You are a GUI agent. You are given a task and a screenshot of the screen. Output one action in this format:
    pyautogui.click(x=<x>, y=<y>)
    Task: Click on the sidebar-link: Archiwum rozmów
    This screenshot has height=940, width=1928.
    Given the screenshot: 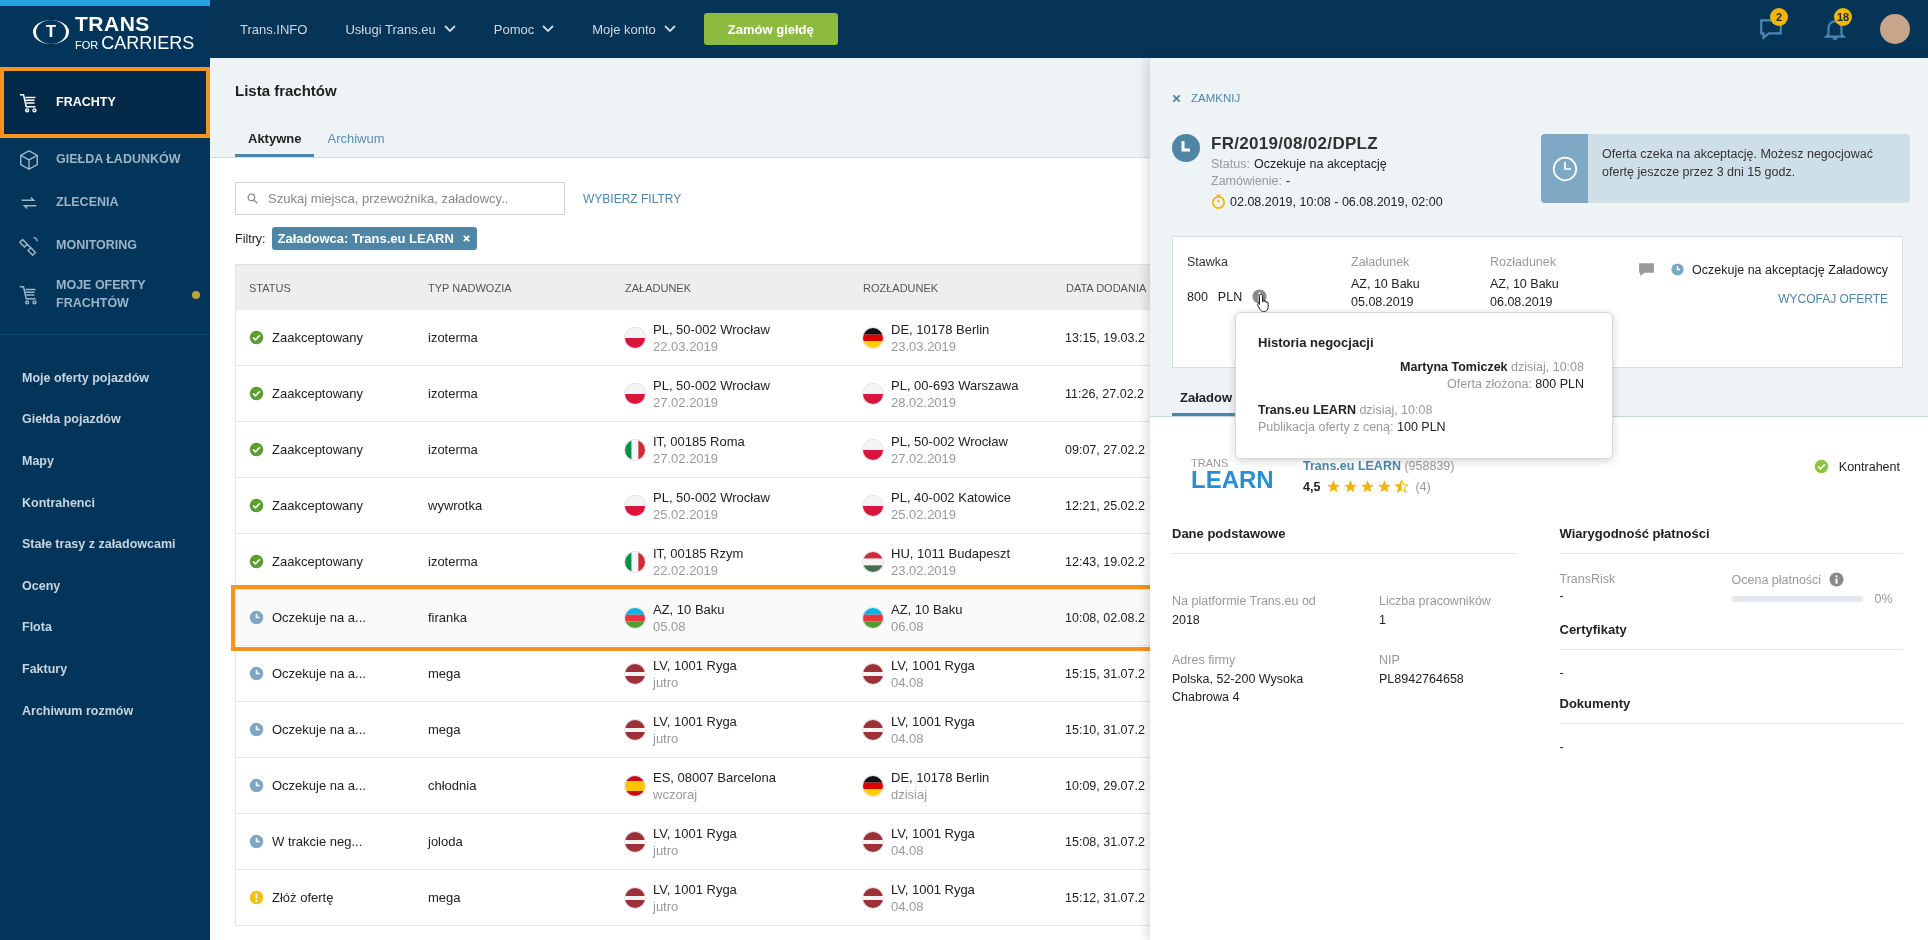 What is the action you would take?
    pyautogui.click(x=105, y=710)
    